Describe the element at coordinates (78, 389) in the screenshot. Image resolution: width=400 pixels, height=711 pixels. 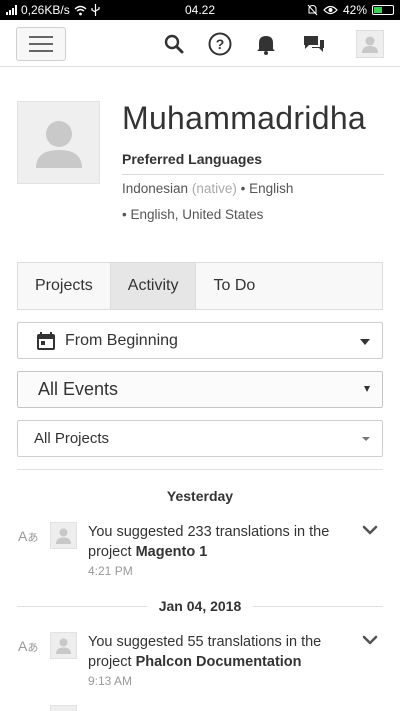
I see `events-filter-value: All Events` at that location.